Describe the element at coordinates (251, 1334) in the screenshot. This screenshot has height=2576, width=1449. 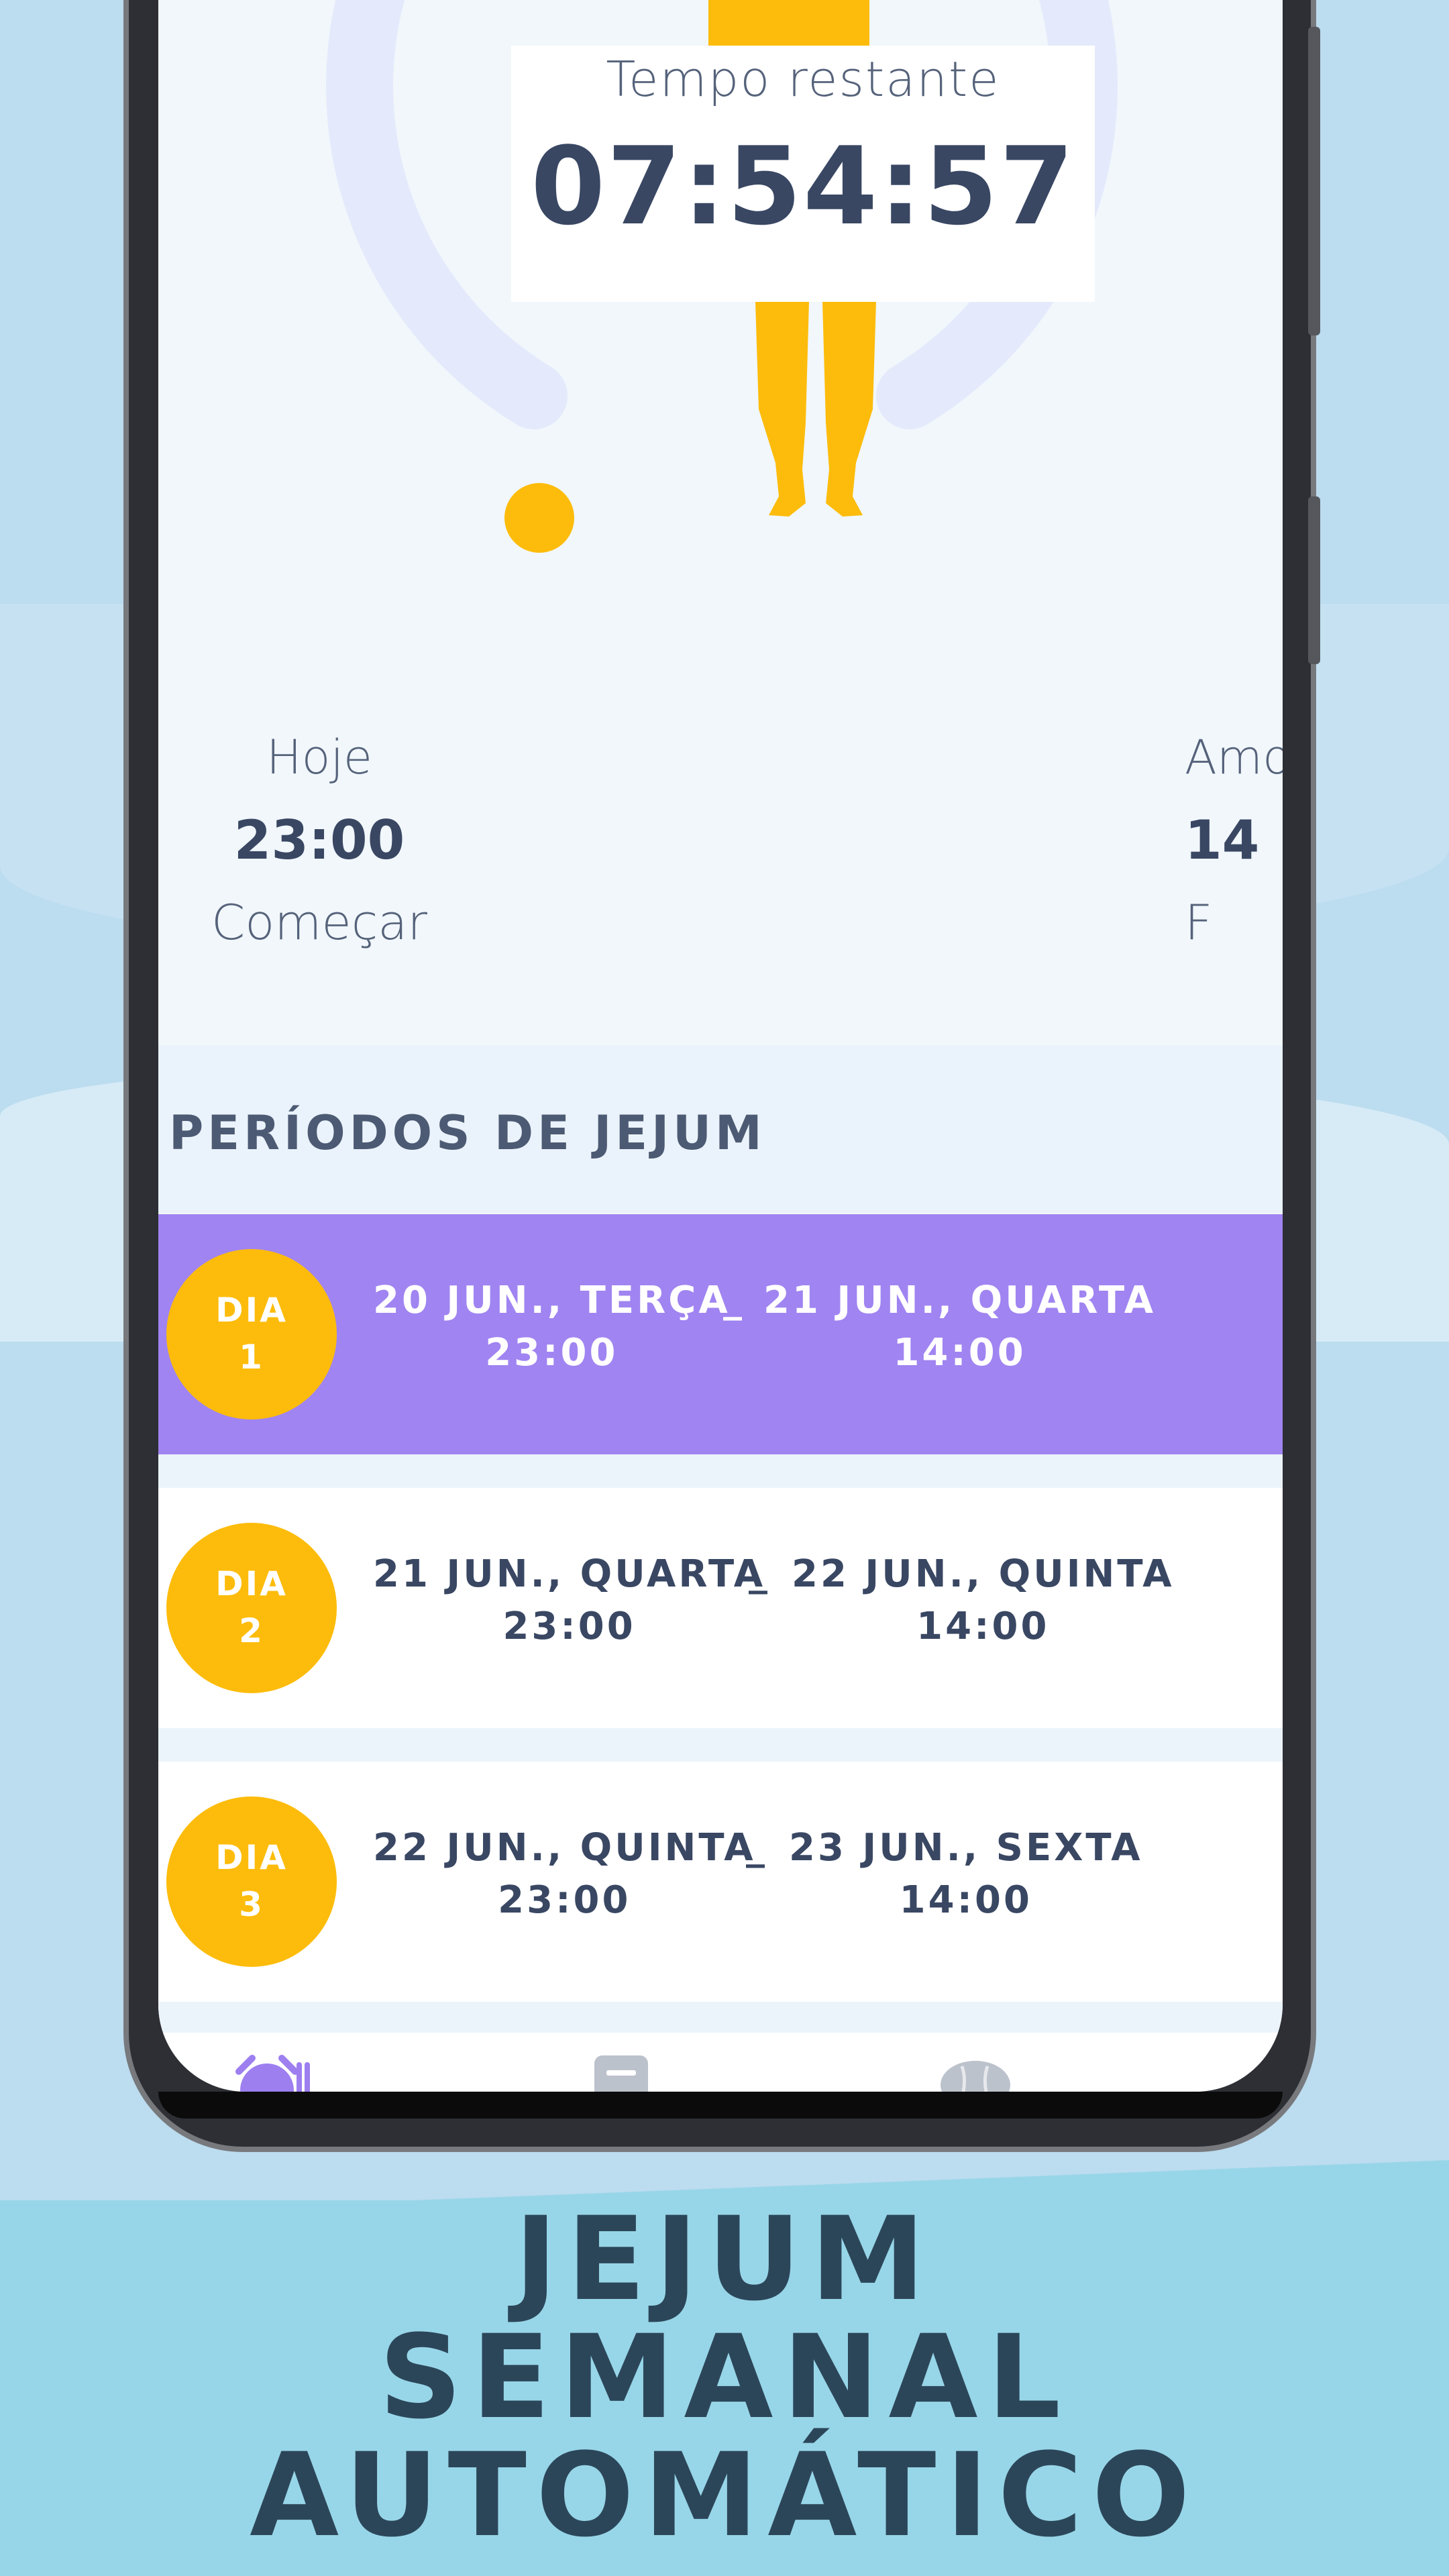
I see `day-badge: DIA 1` at that location.